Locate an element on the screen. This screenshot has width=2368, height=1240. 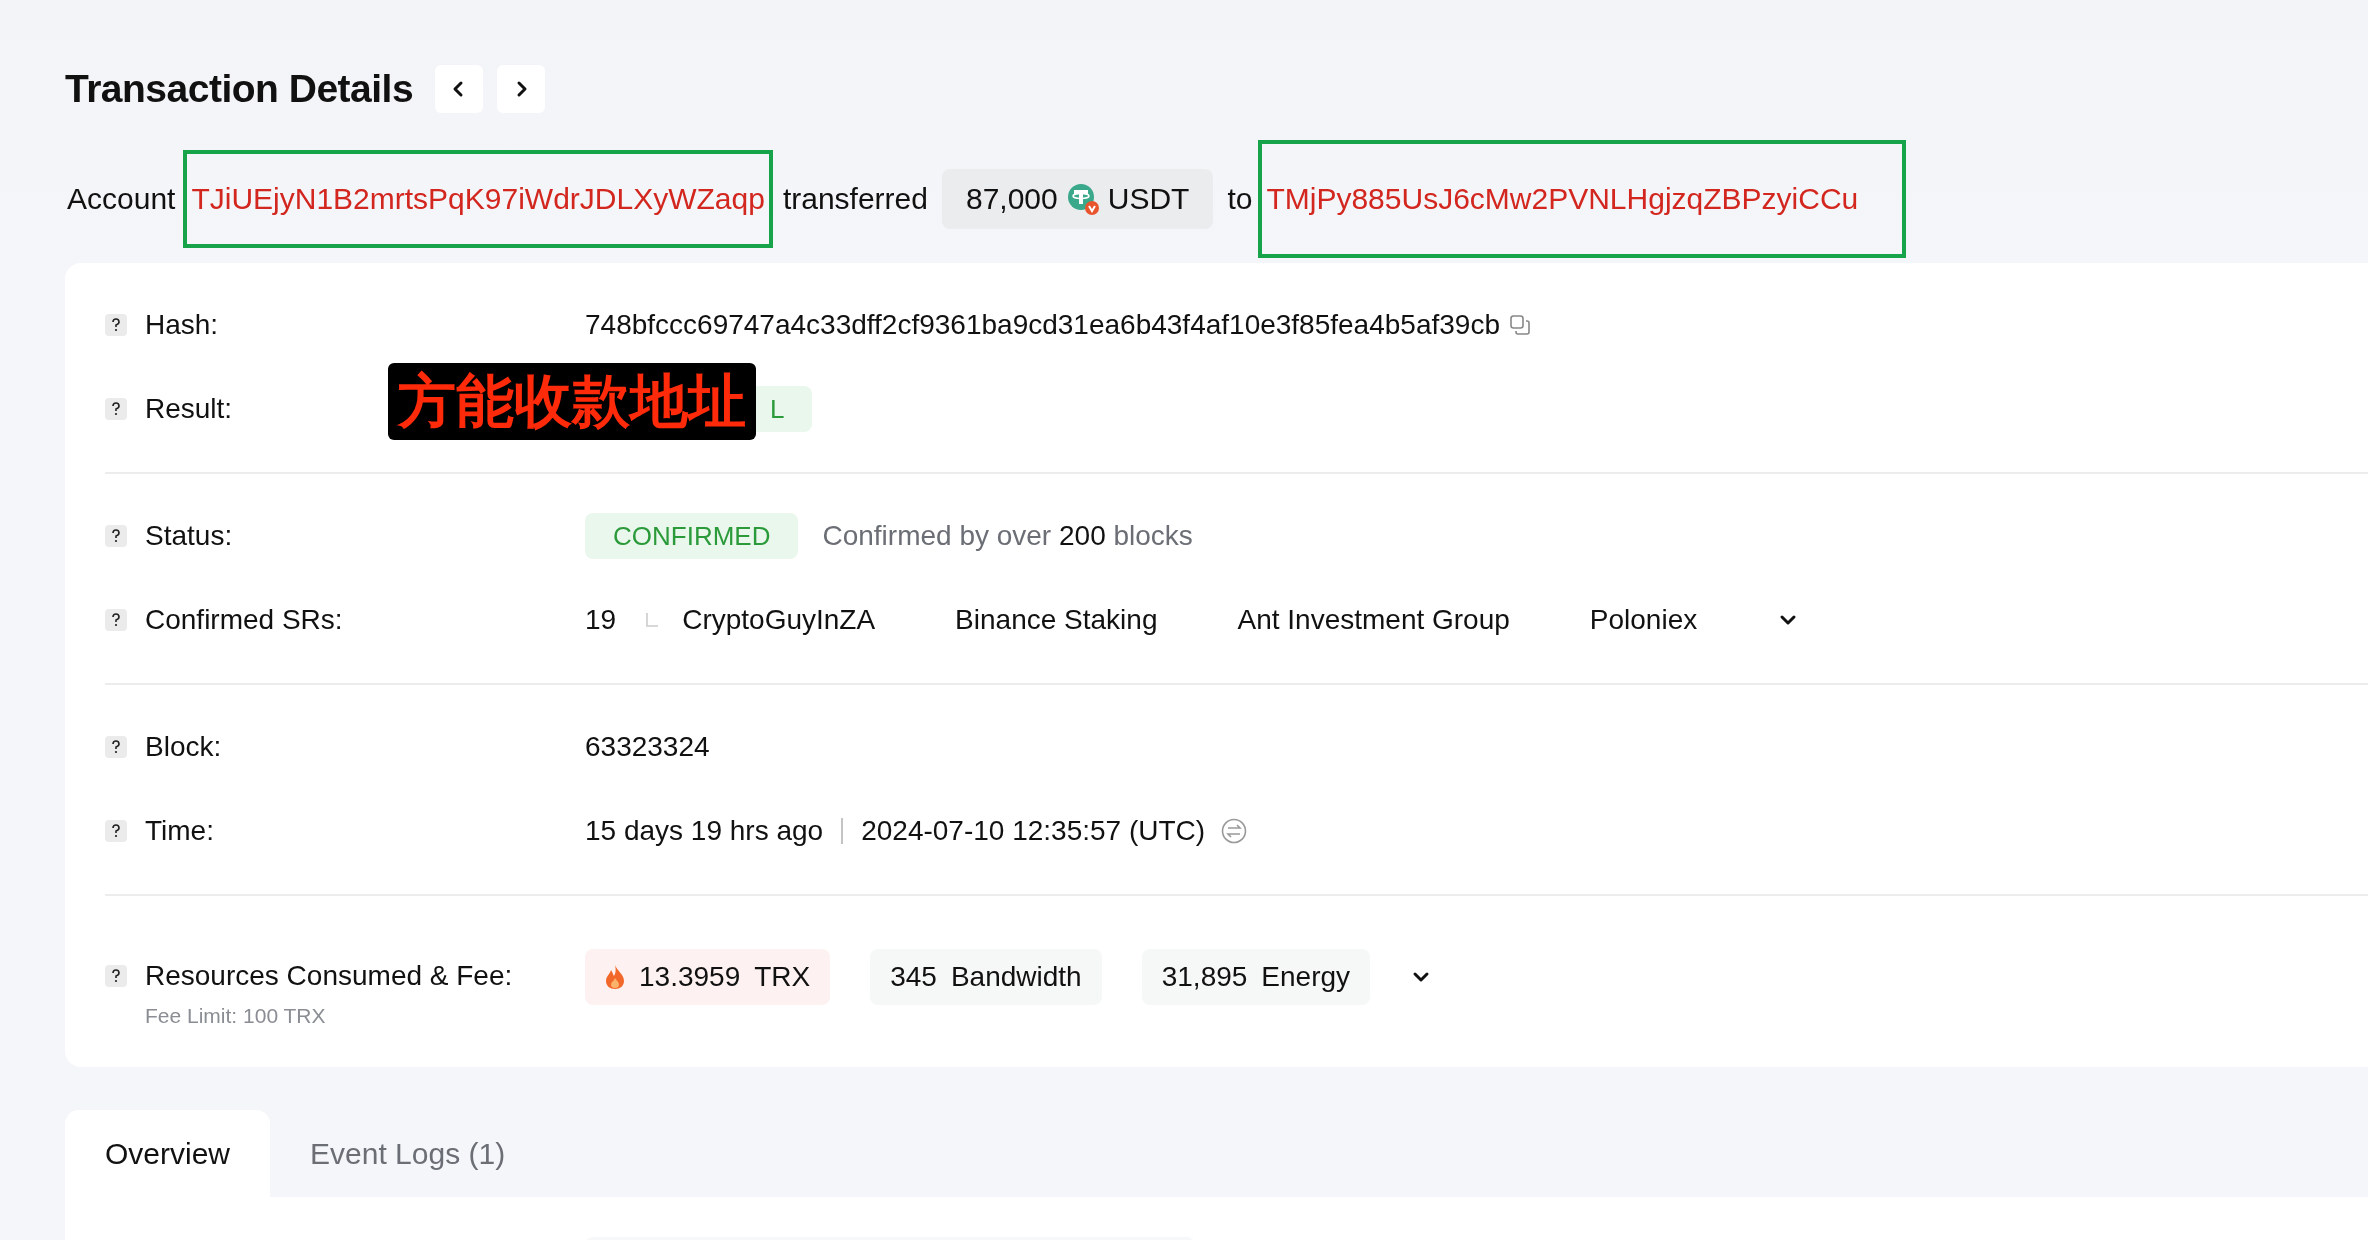
sr-count: 19 is located at coordinates (601, 620).